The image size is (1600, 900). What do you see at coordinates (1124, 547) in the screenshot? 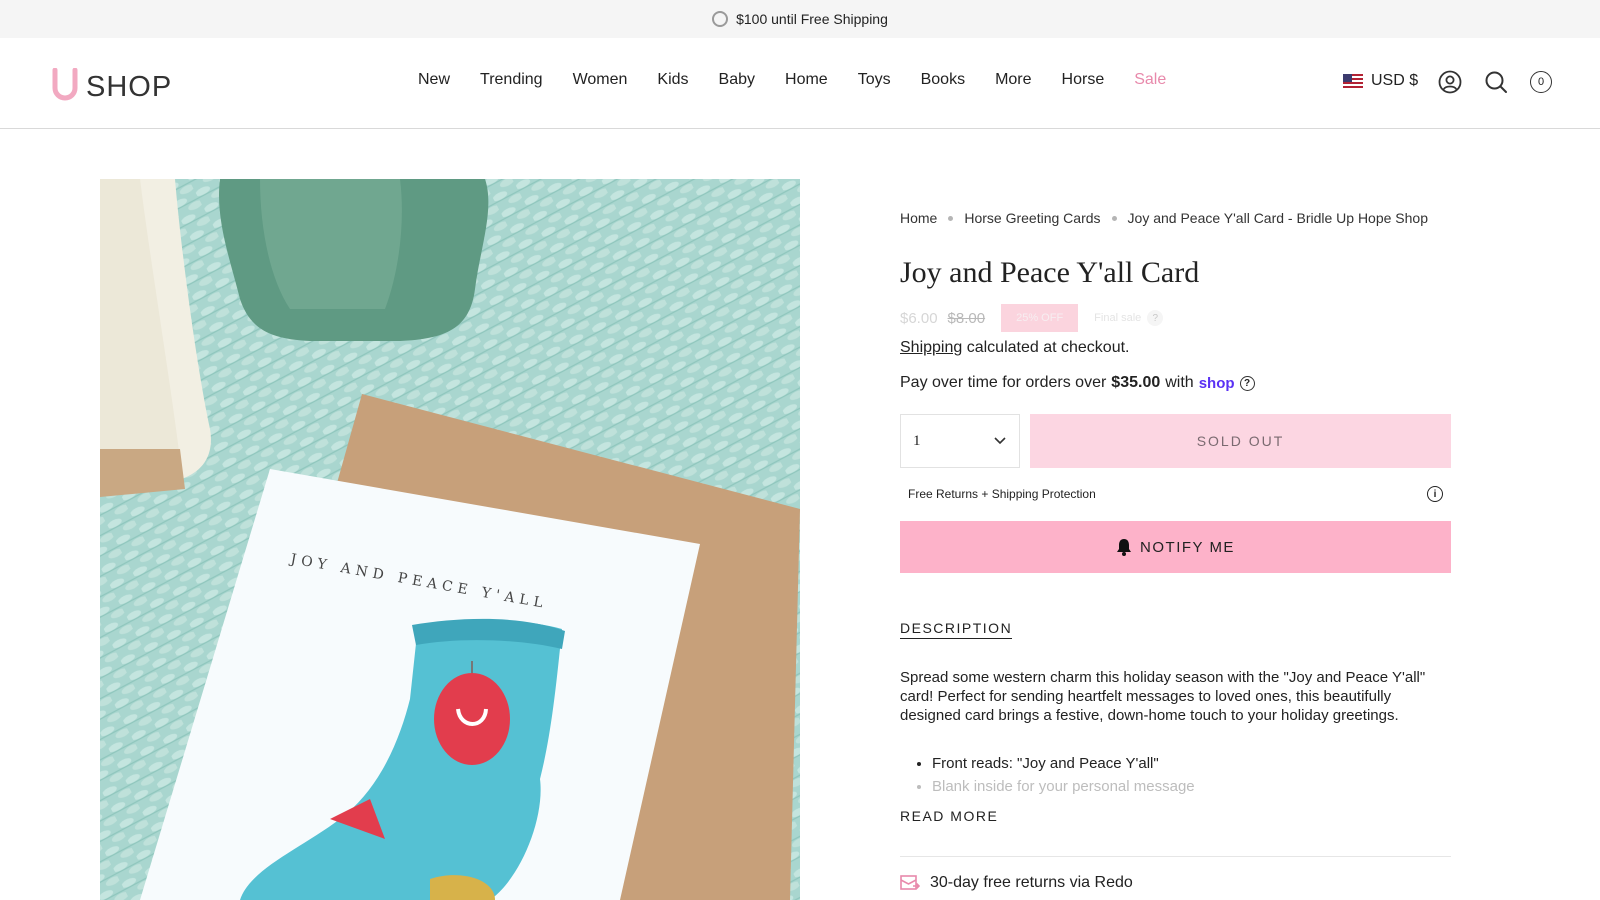
I see `bell-icon` at bounding box center [1124, 547].